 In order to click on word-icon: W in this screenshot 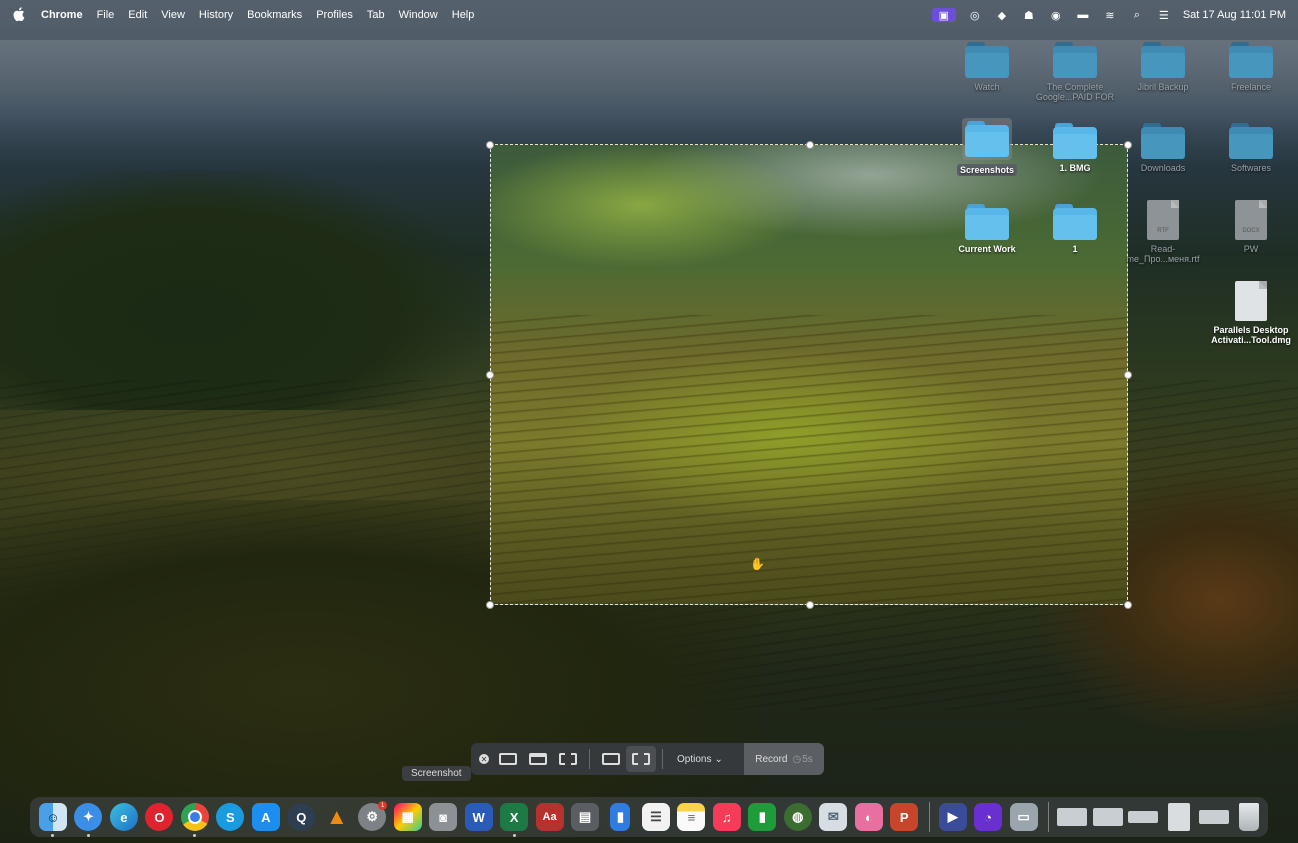, I will do `click(478, 817)`.